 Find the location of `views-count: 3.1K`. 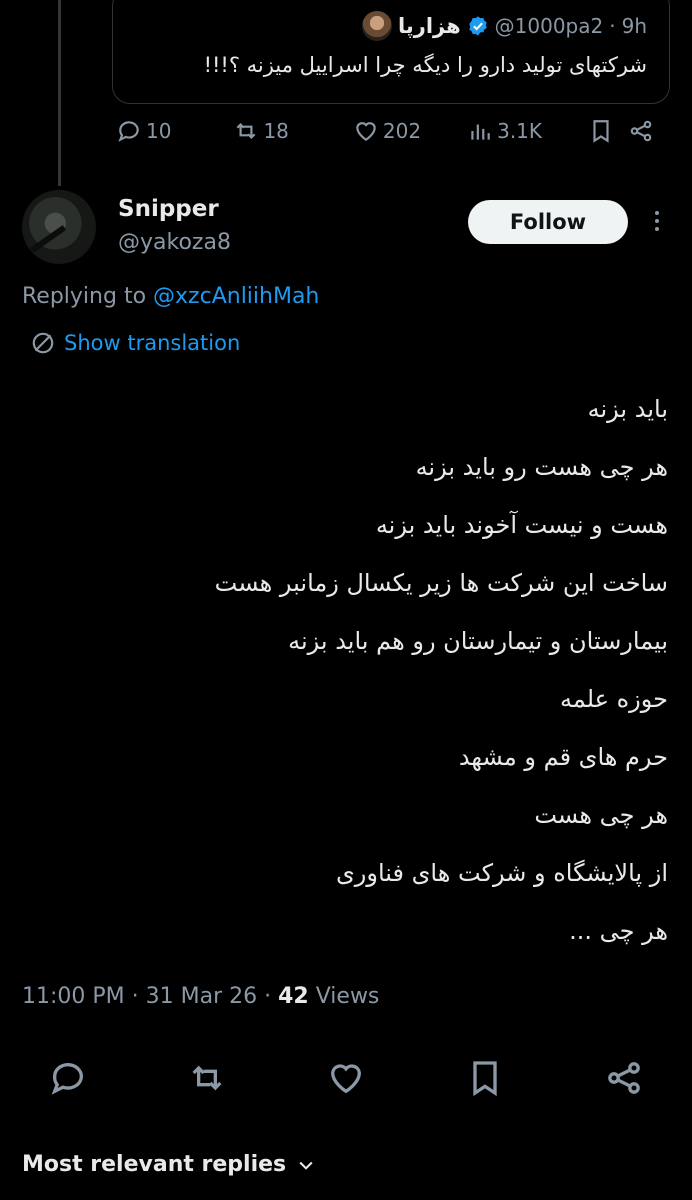

views-count: 3.1K is located at coordinates (520, 131).